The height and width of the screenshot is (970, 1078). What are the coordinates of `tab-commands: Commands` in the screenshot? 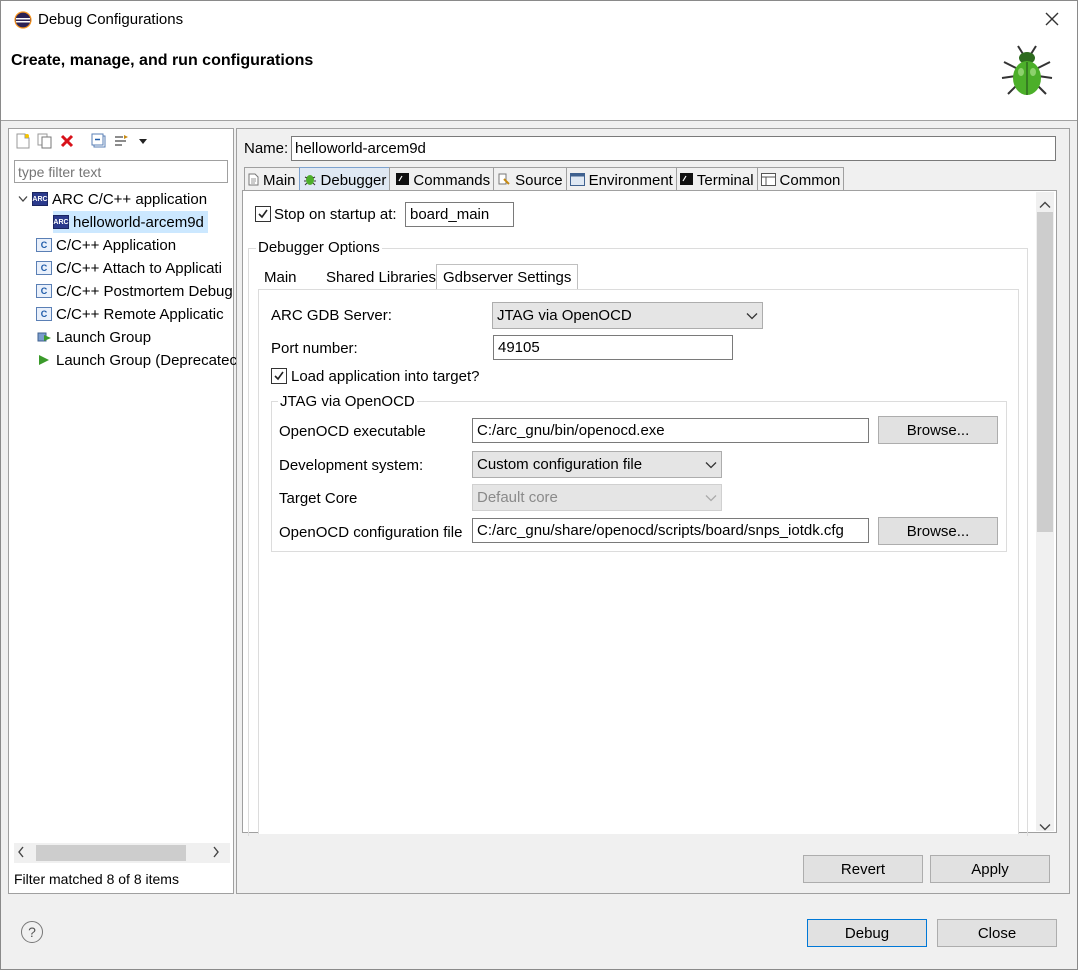 It's located at (442, 179).